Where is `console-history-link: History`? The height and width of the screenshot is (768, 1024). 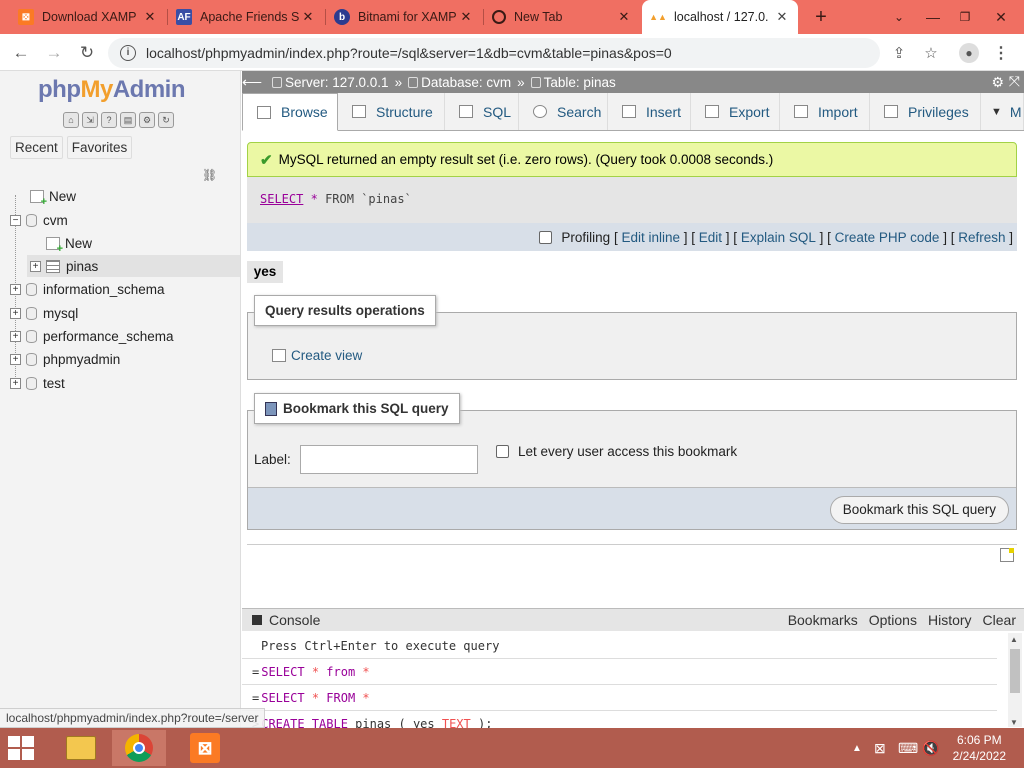 console-history-link: History is located at coordinates (950, 620).